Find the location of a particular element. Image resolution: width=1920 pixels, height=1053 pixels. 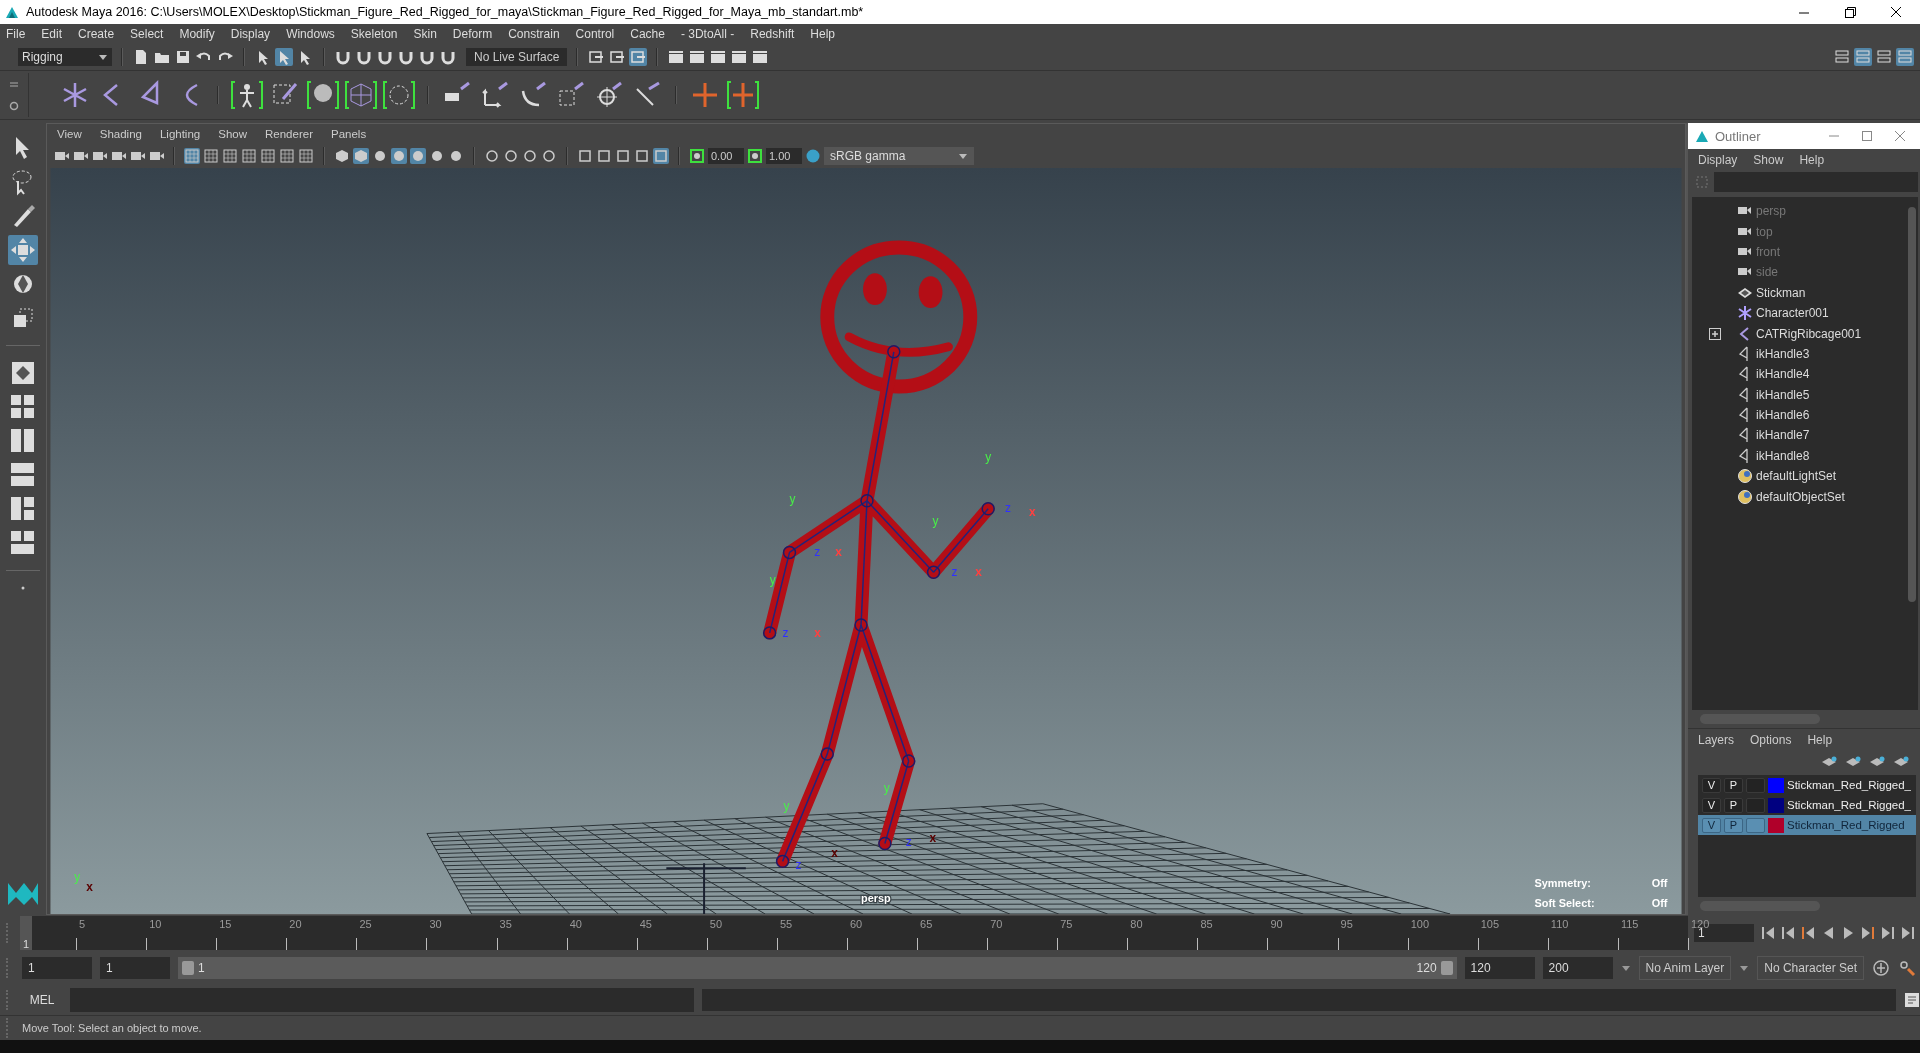

outliner-item: ikHandle3 is located at coordinates (1805, 354).